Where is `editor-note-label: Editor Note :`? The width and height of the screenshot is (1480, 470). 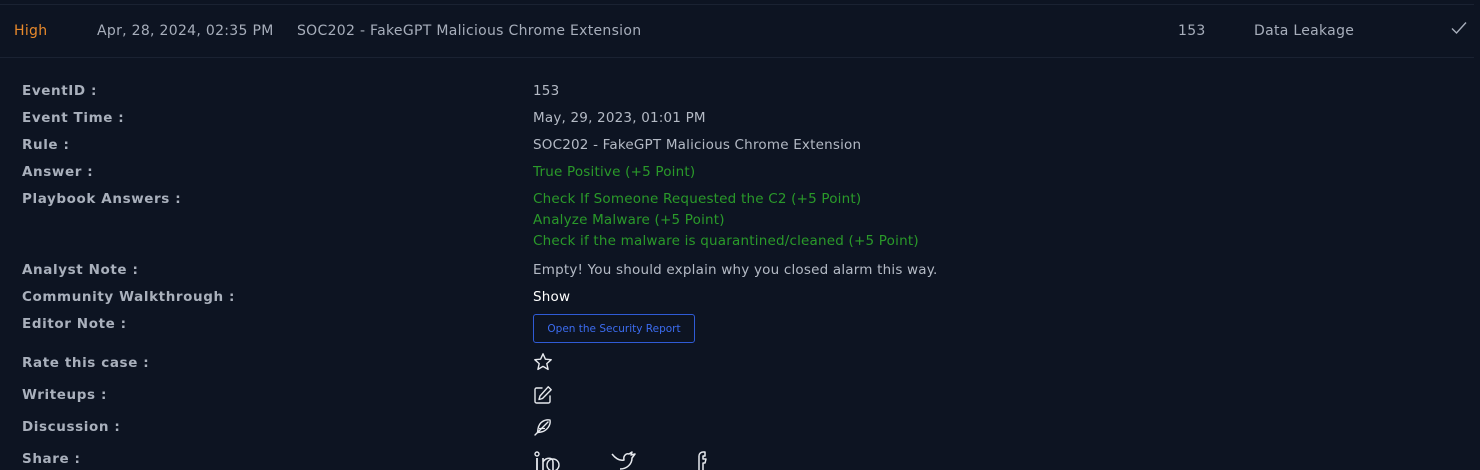 editor-note-label: Editor Note : is located at coordinates (74, 324).